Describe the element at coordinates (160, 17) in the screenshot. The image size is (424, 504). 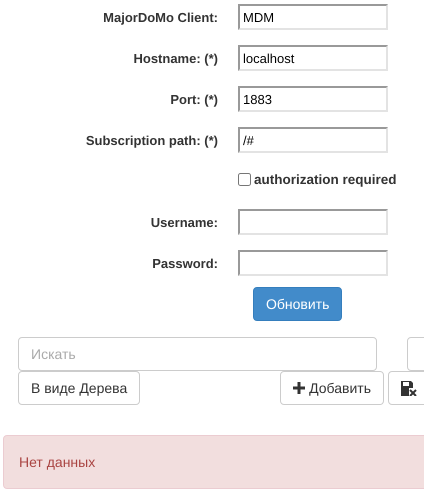
I see `field-label: MajorDoMo Client:` at that location.